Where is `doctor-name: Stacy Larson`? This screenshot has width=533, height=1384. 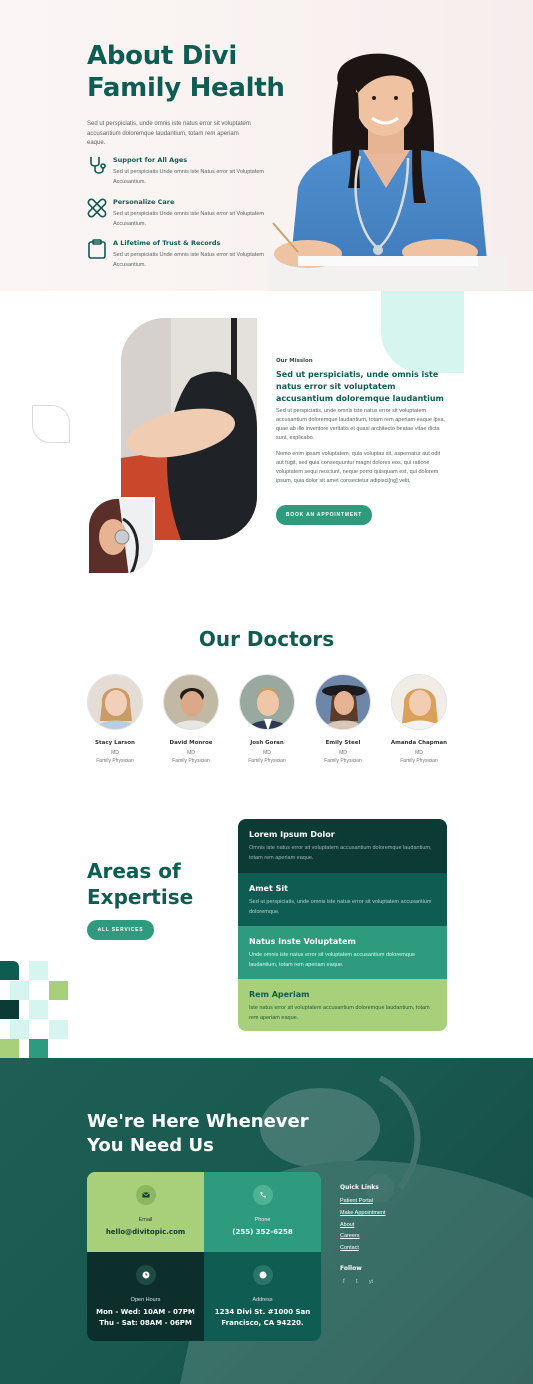
doctor-name: Stacy Larson is located at coordinates (115, 743).